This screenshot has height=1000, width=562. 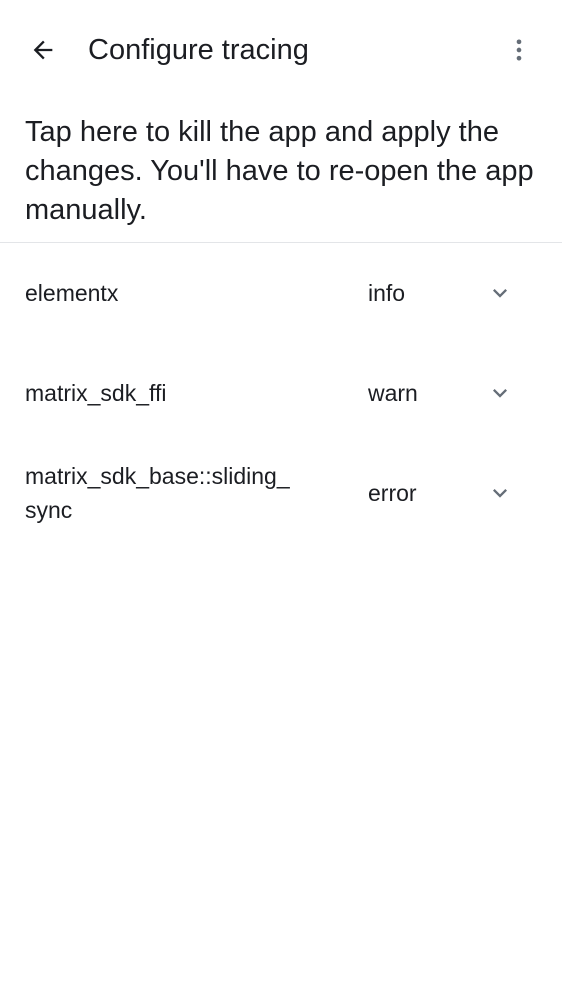 What do you see at coordinates (281, 293) in the screenshot?
I see `tracing-row: elementx info` at bounding box center [281, 293].